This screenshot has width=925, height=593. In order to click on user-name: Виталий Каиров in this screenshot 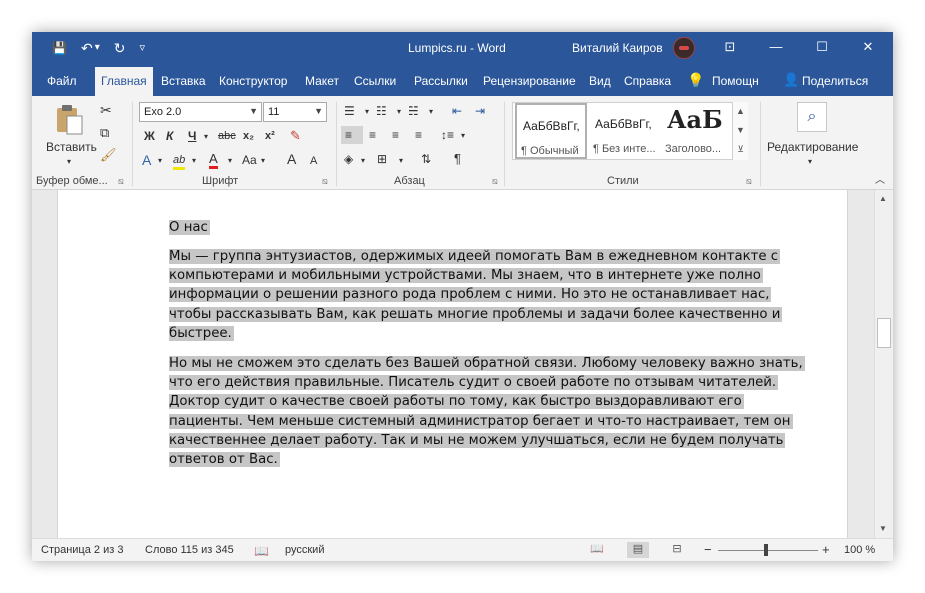, I will do `click(617, 48)`.